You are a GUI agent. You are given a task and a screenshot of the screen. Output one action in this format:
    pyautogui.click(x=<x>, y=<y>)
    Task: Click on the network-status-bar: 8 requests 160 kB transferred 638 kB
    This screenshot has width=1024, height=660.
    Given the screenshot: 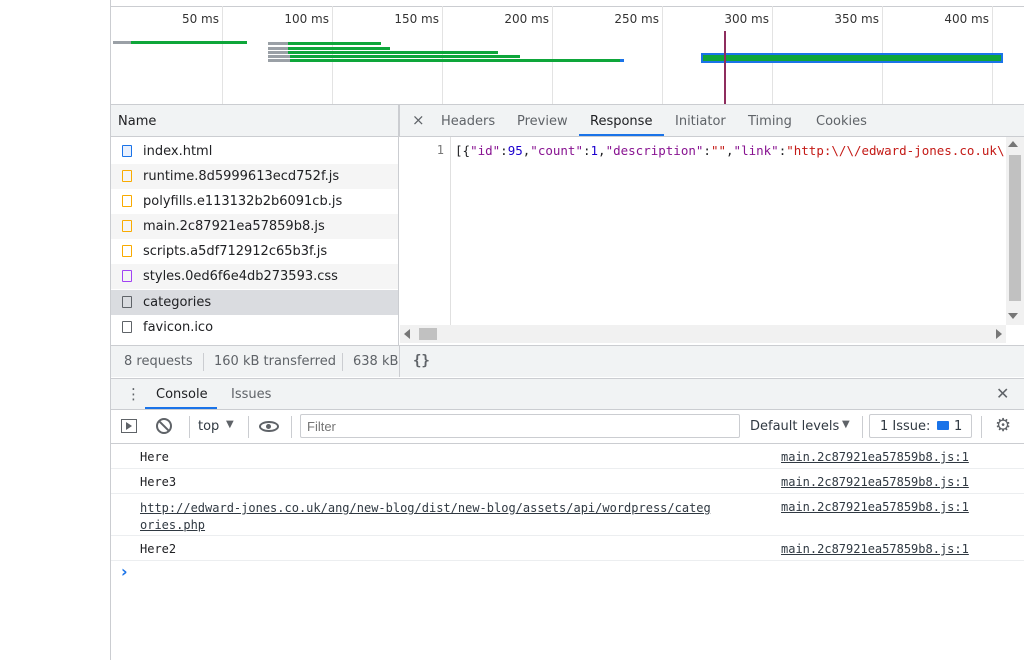 What is the action you would take?
    pyautogui.click(x=255, y=361)
    